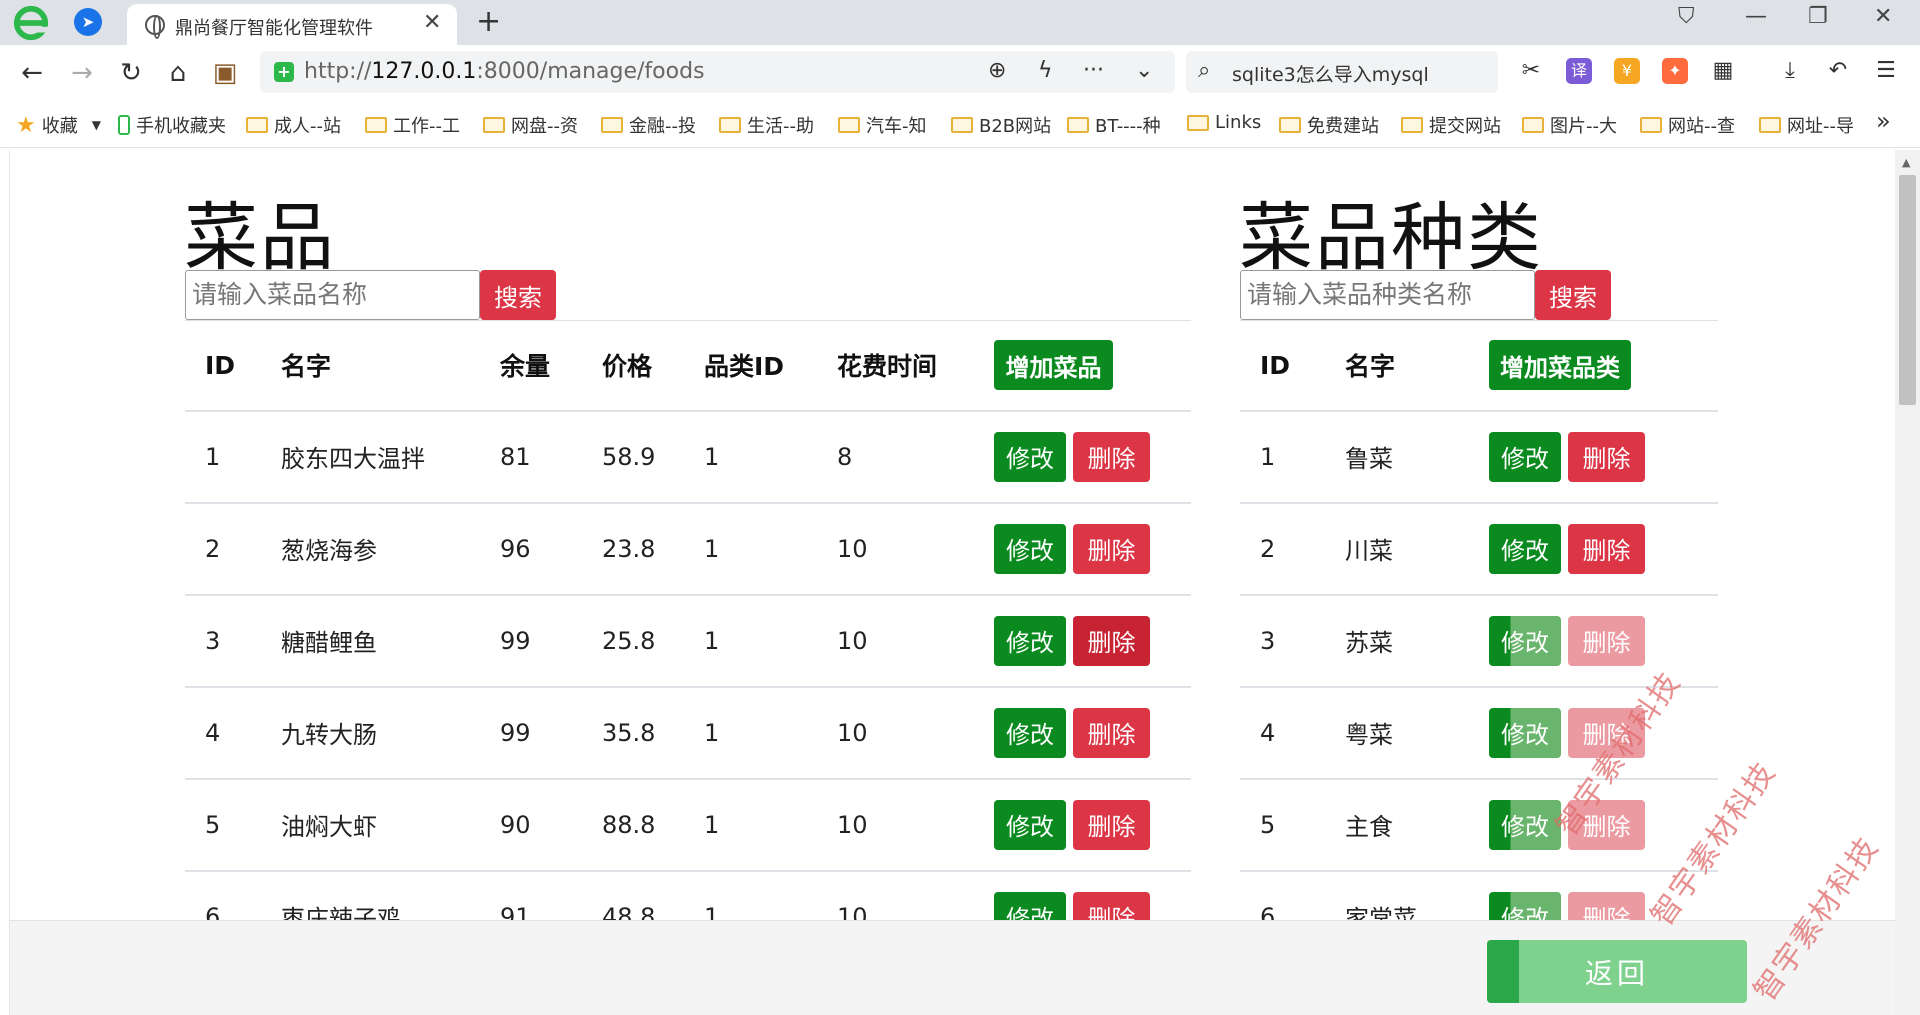 The width and height of the screenshot is (1920, 1015). I want to click on yuan-shield-icon: ¥, so click(1627, 71).